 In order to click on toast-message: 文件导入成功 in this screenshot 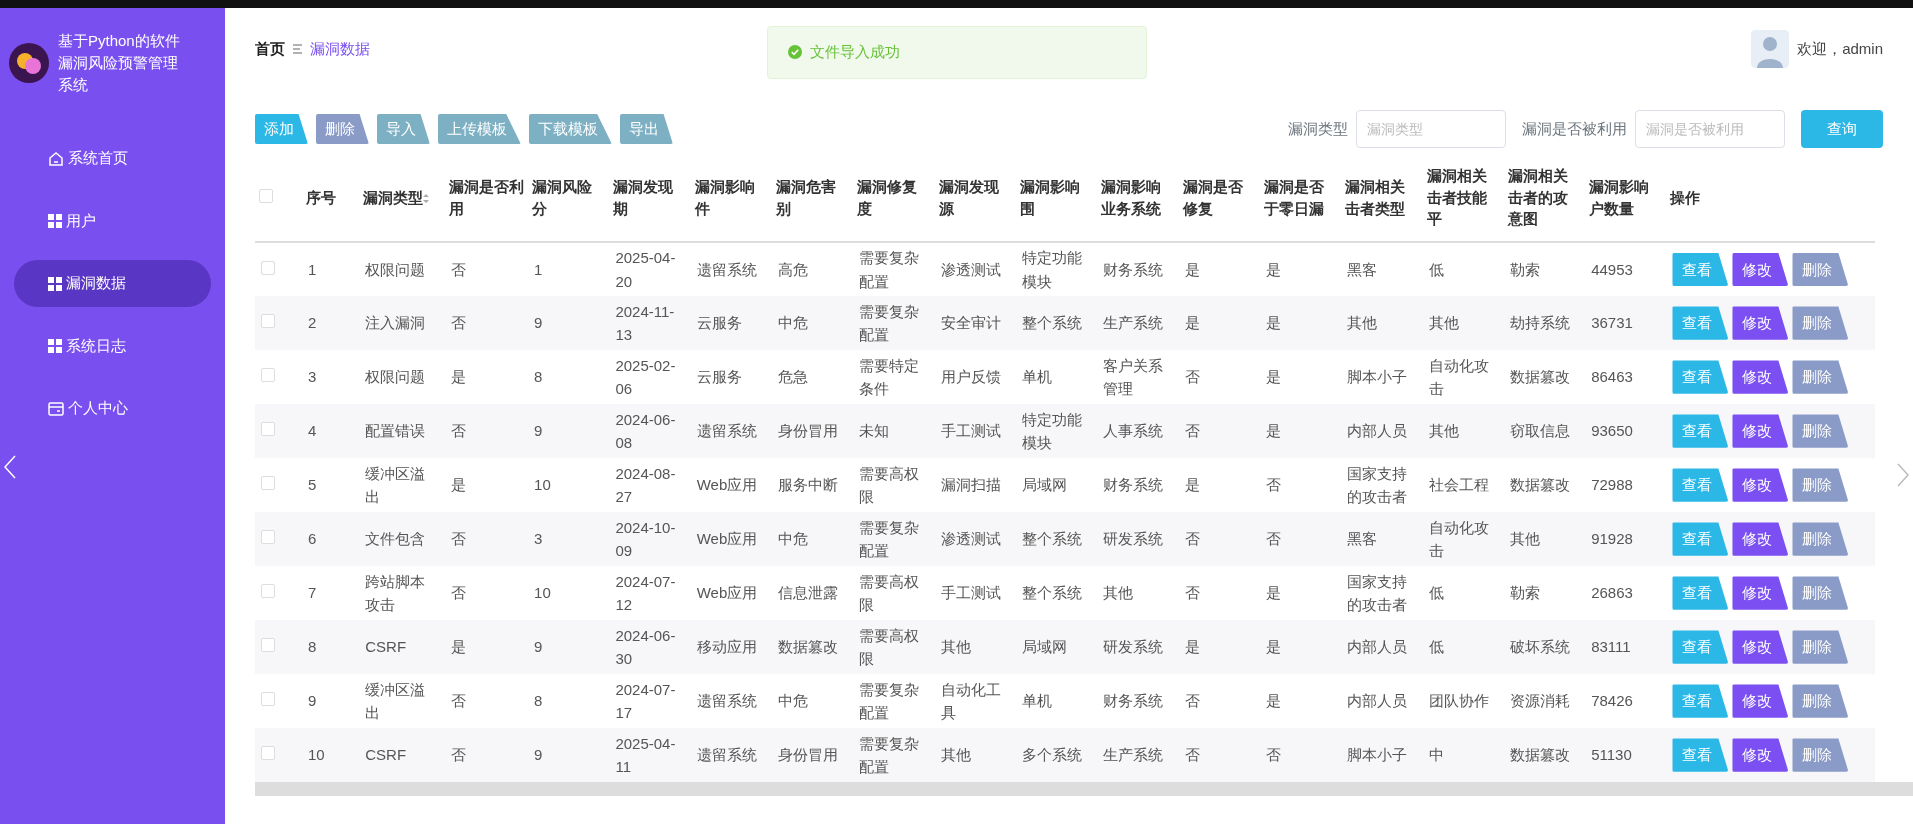, I will do `click(855, 52)`.